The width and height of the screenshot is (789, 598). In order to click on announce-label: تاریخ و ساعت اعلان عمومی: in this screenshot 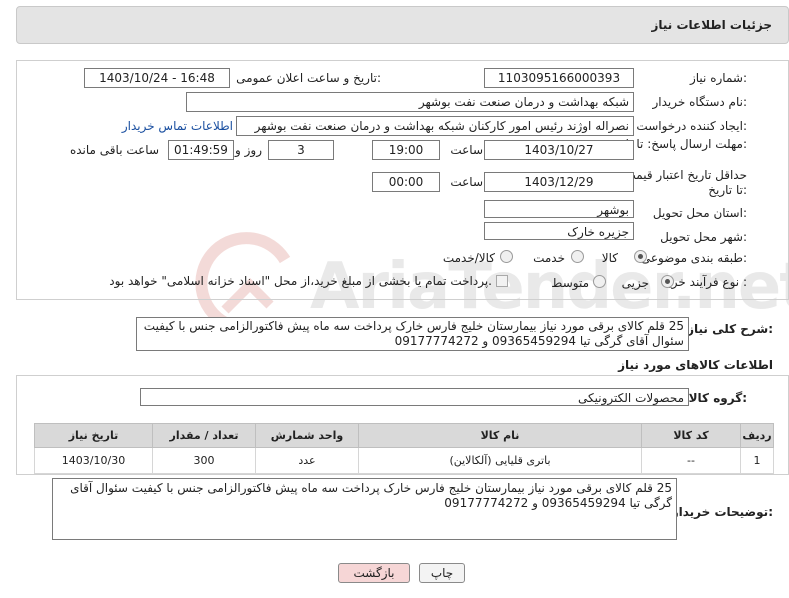, I will do `click(308, 78)`.